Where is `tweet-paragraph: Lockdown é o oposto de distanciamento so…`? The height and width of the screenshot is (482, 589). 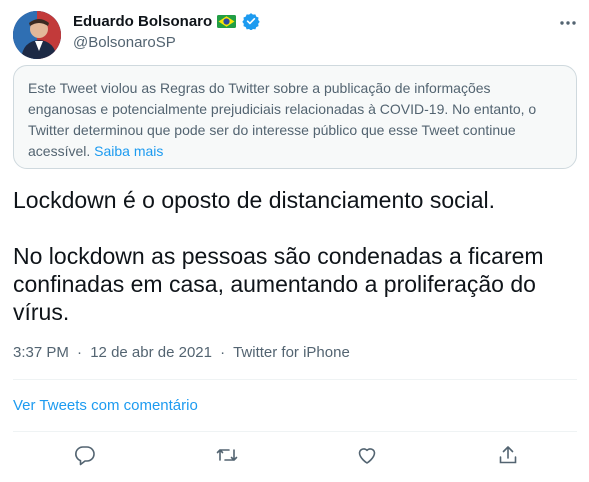 tweet-paragraph: Lockdown é o oposto de distanciamento so… is located at coordinates (254, 200).